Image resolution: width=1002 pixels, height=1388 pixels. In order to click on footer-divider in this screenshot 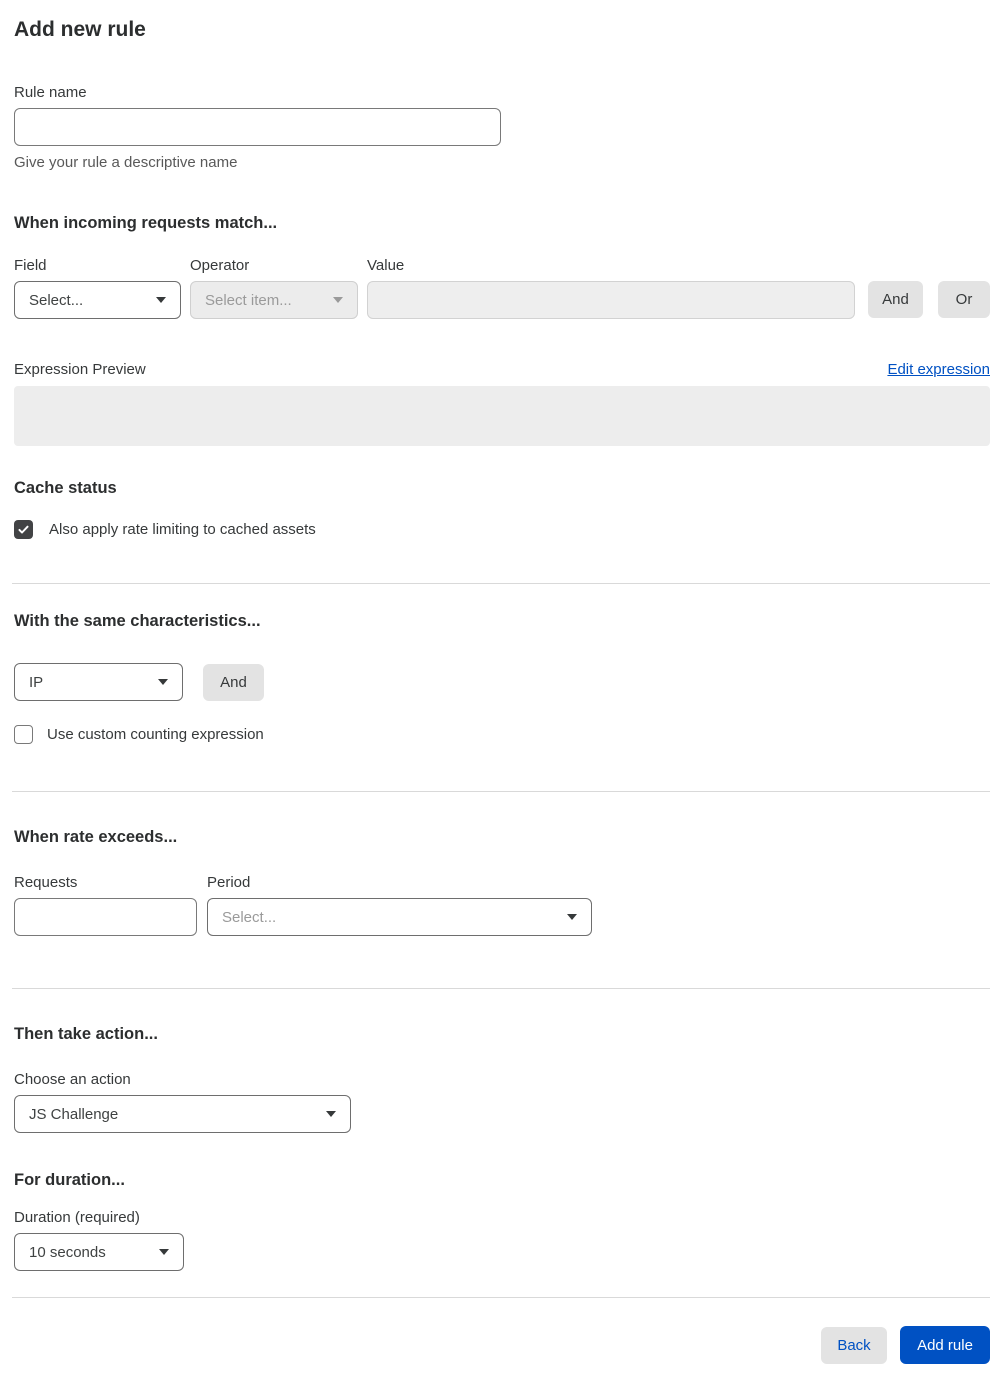, I will do `click(501, 1297)`.